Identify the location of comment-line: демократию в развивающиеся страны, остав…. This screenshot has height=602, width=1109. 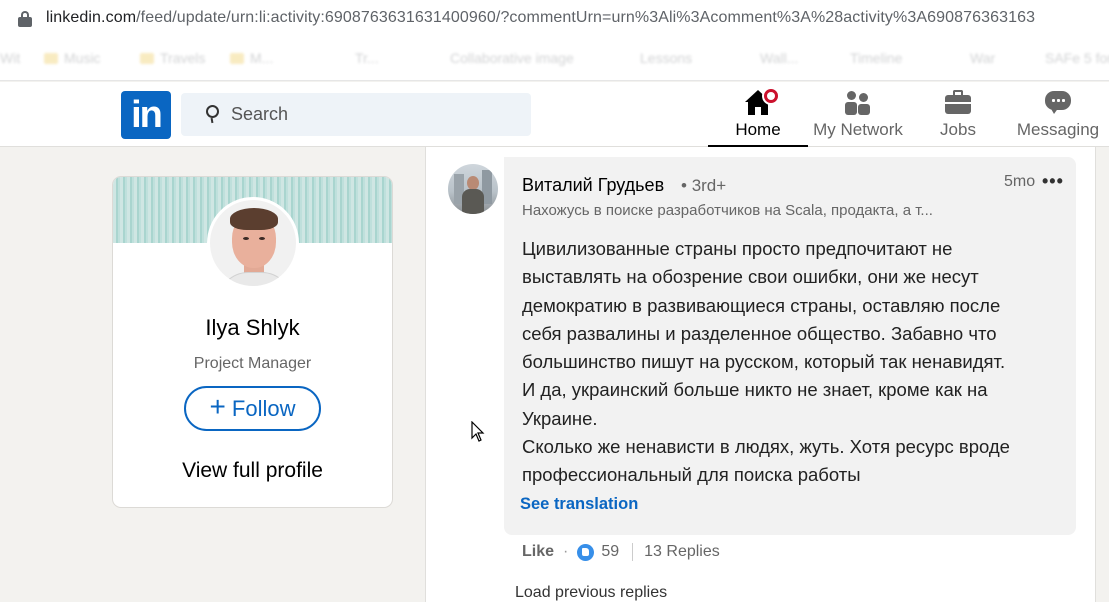
(761, 305).